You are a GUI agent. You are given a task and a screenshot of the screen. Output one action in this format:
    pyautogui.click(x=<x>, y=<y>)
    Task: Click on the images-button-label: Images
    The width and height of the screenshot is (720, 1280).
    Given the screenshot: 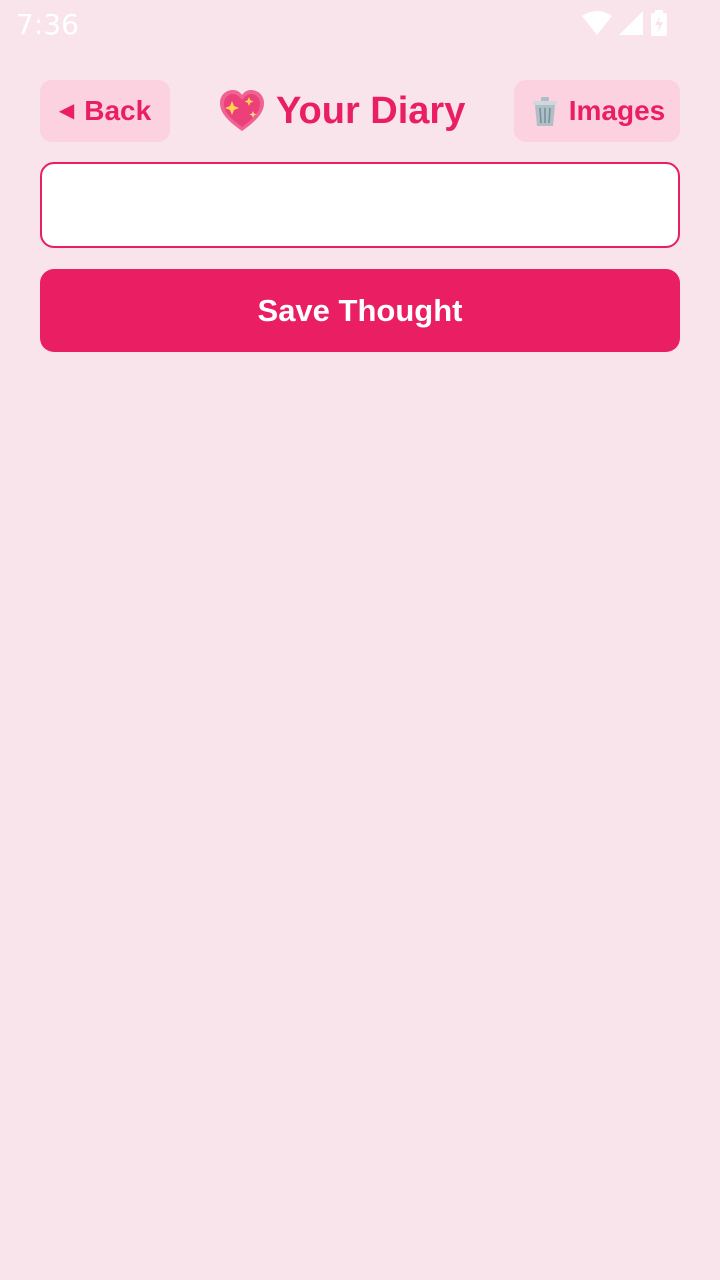 What is the action you would take?
    pyautogui.click(x=617, y=110)
    